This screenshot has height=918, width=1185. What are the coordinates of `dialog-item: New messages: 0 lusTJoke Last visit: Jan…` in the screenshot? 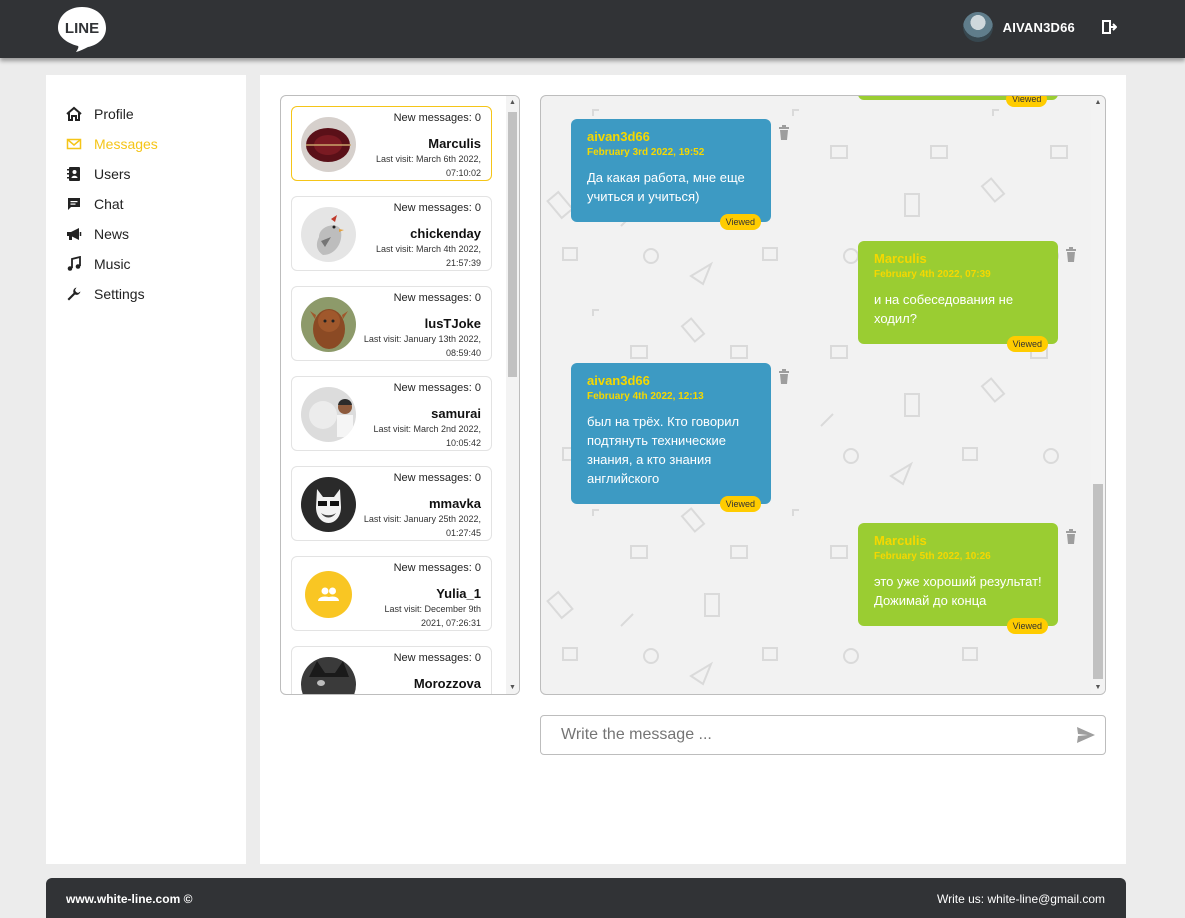 It's located at (391, 323).